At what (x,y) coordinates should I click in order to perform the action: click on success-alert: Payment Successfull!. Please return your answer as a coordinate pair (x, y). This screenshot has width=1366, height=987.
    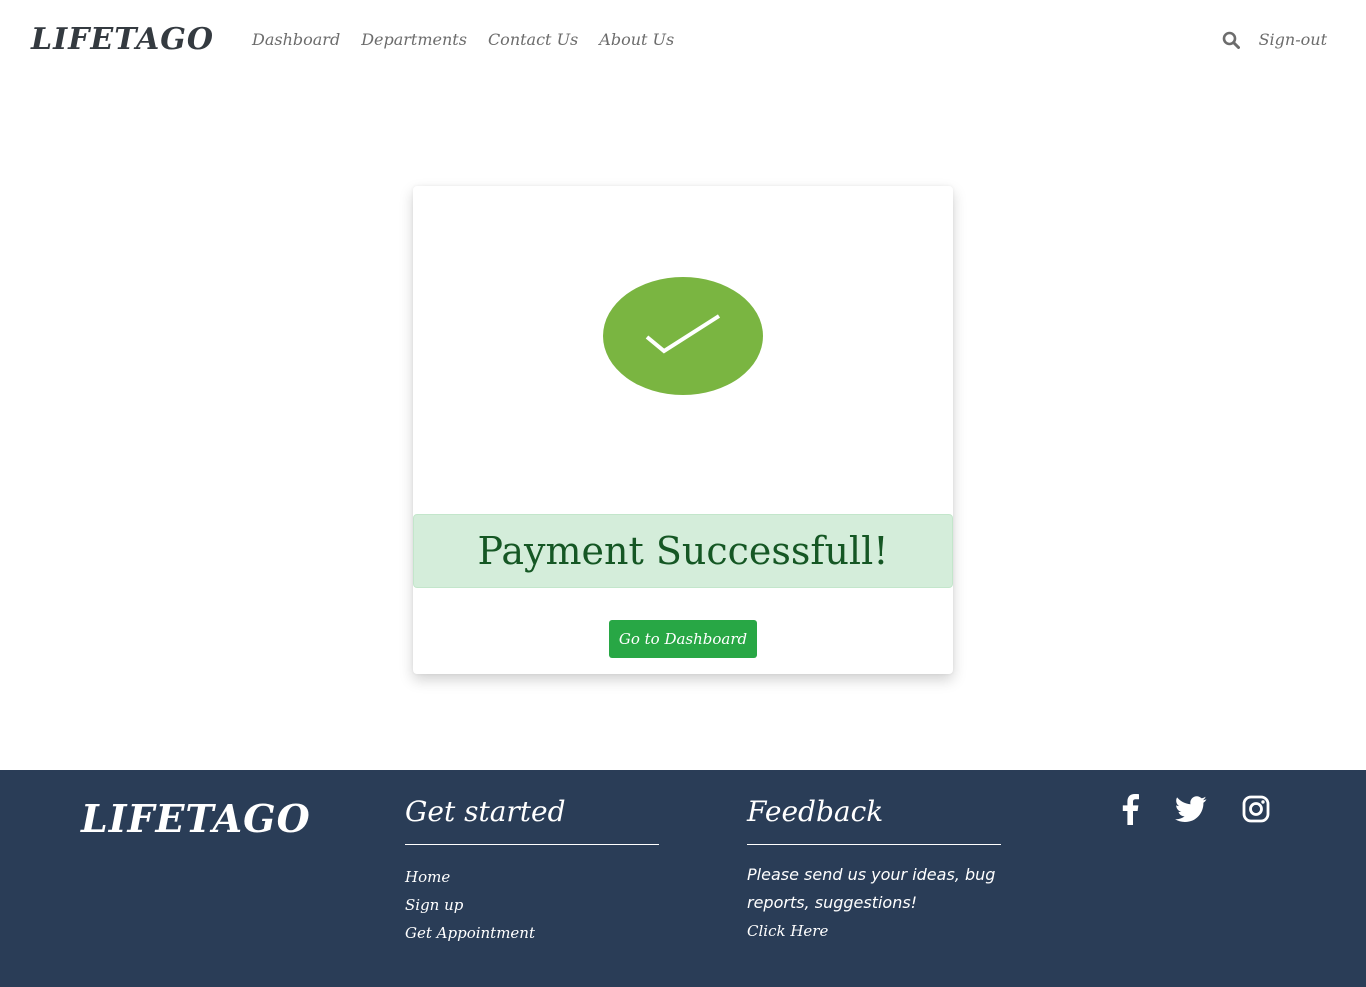
    Looking at the image, I should click on (683, 551).